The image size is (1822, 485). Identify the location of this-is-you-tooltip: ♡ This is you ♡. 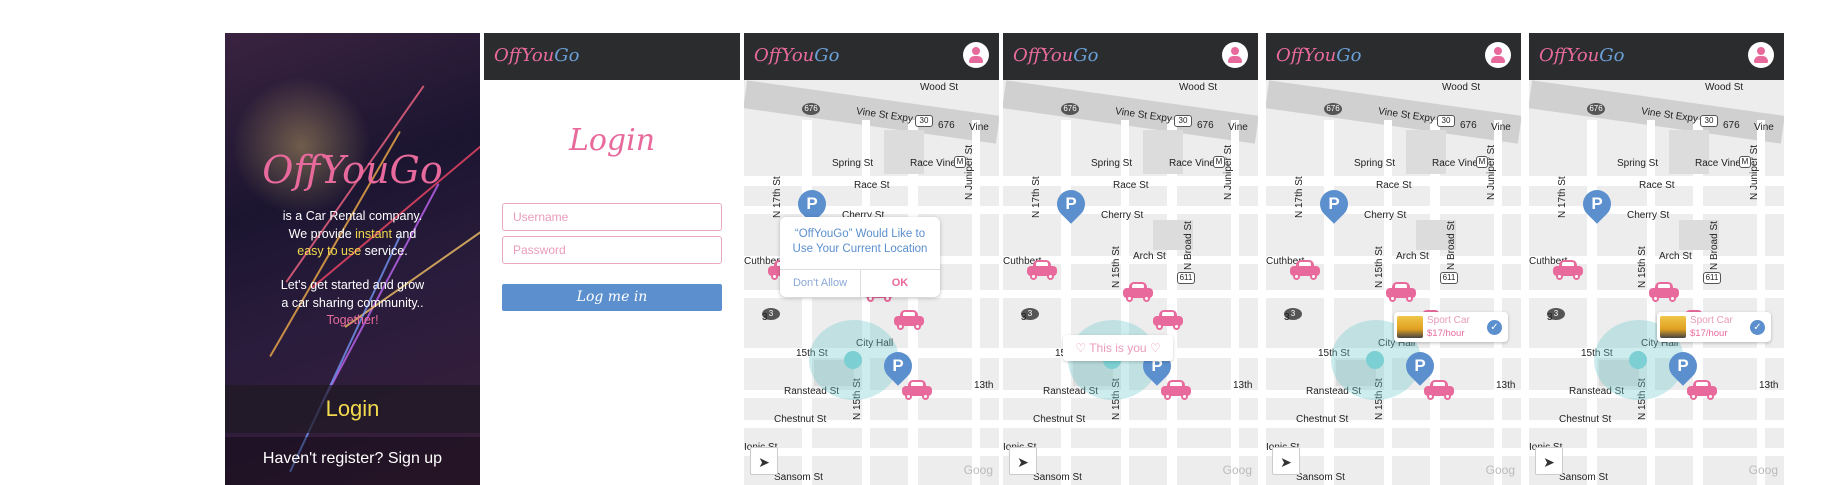
(1118, 348).